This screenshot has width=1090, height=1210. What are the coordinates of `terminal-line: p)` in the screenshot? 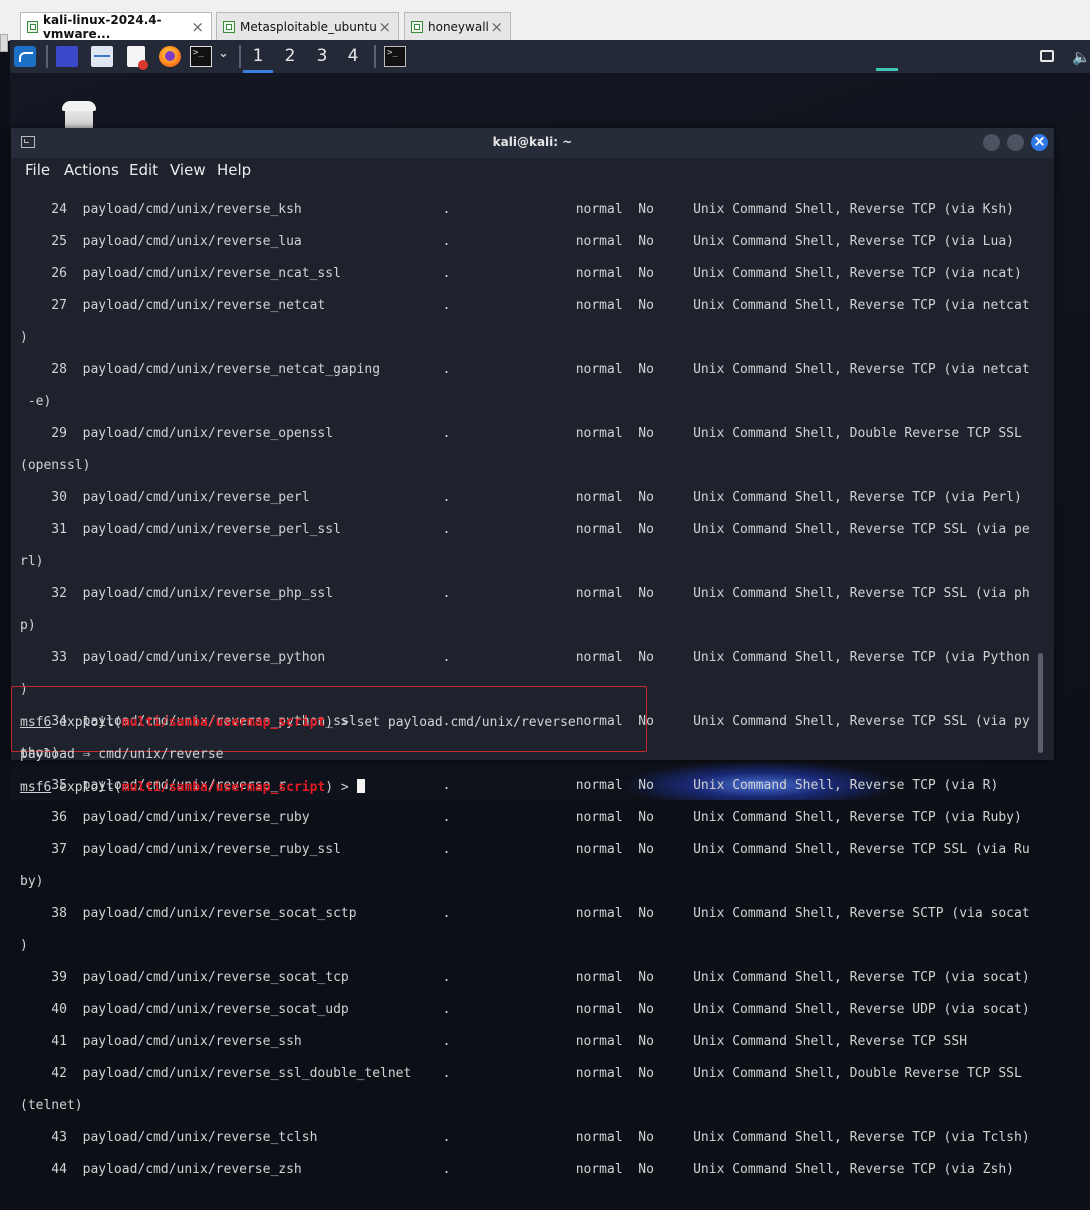 It's located at (28, 625).